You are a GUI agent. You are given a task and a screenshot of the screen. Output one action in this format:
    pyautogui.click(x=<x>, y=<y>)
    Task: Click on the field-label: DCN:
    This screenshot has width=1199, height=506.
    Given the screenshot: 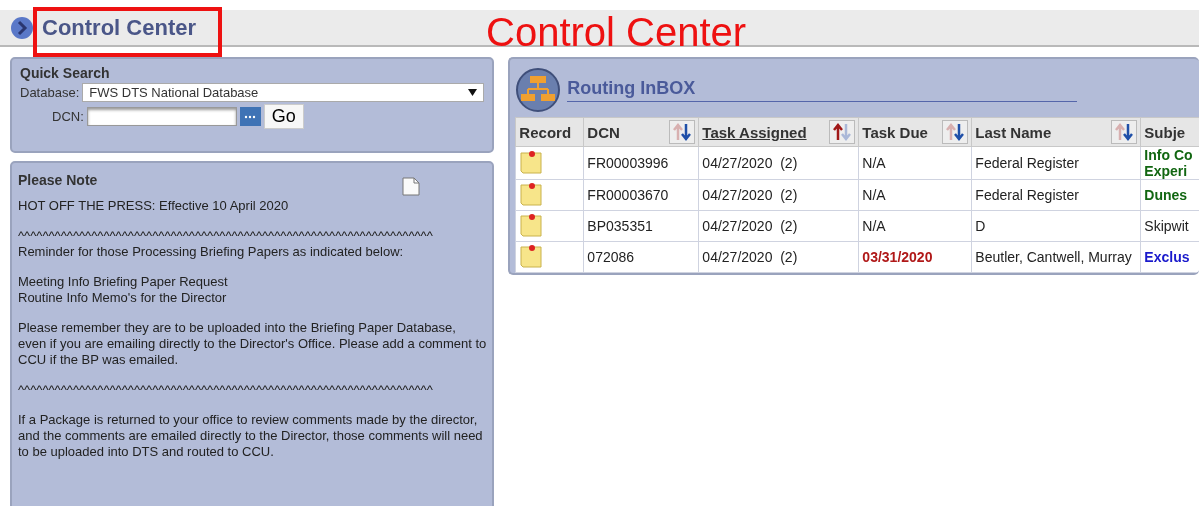 What is the action you would take?
    pyautogui.click(x=68, y=116)
    